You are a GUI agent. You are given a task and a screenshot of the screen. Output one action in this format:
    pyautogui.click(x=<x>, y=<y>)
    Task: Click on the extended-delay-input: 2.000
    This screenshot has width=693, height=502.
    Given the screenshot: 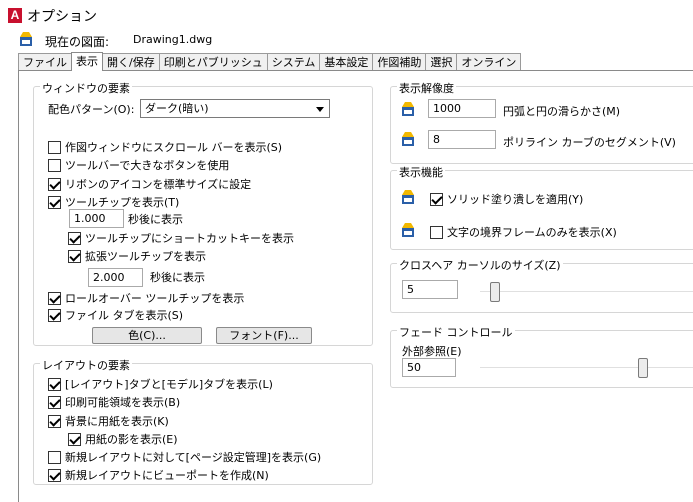 What is the action you would take?
    pyautogui.click(x=115, y=277)
    